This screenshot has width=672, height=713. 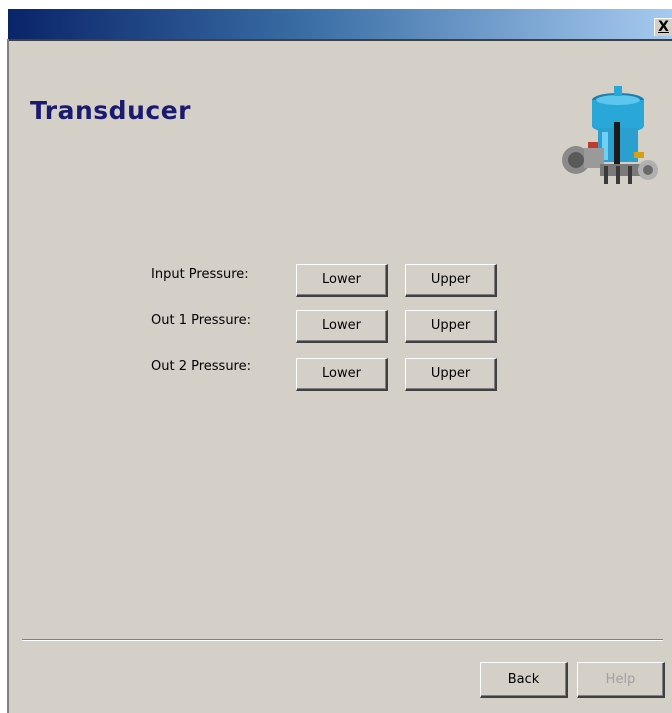 I want to click on out1-pressure-upper-button: Upper, so click(x=451, y=326).